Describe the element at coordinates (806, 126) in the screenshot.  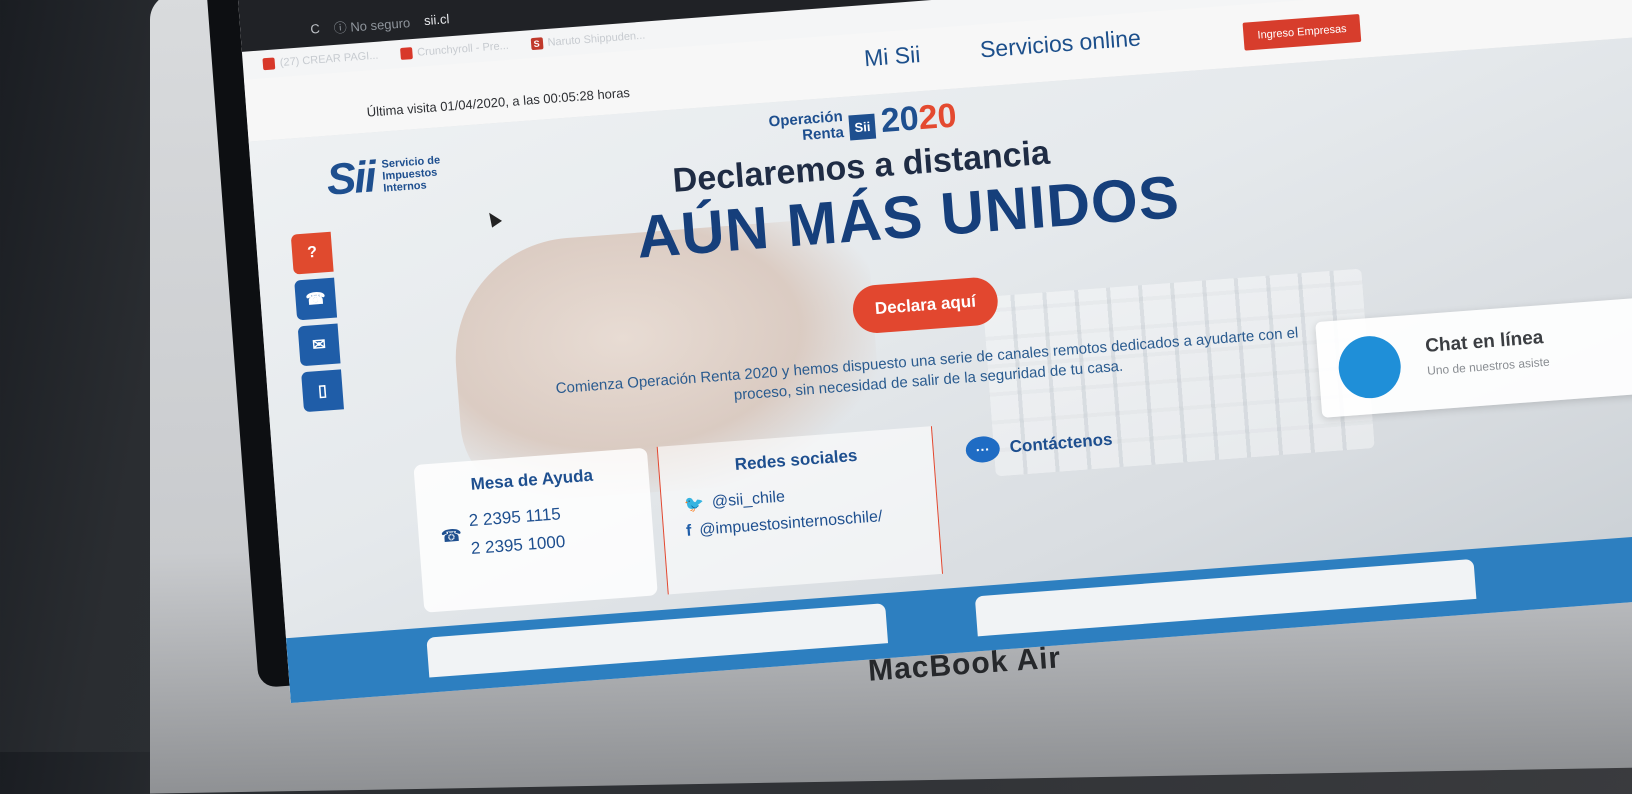
I see `campaign-label: Operación Renta` at that location.